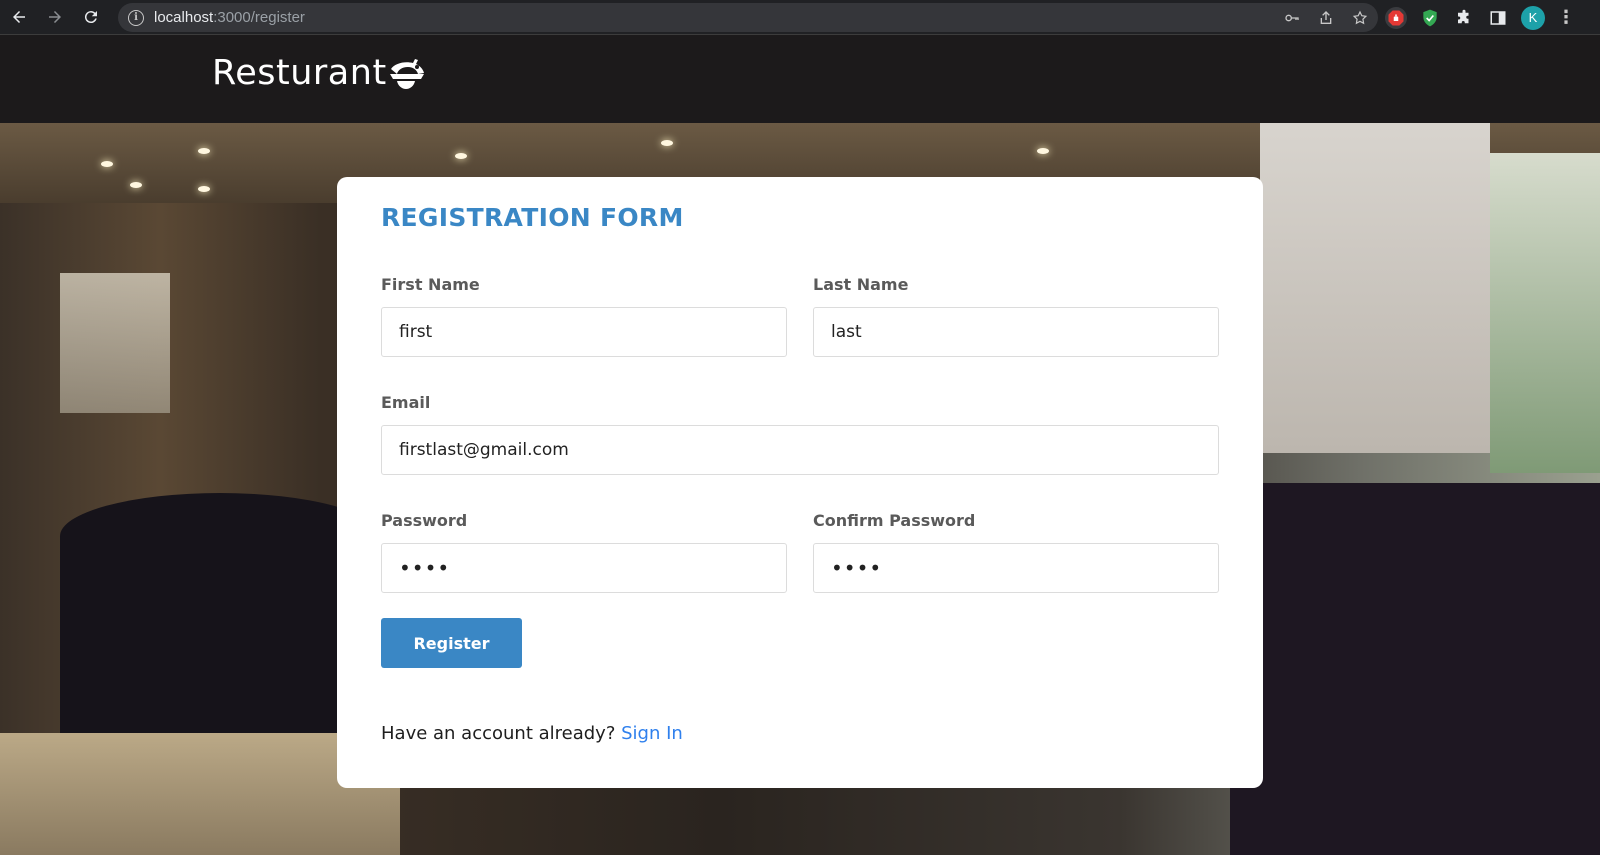 Image resolution: width=1600 pixels, height=855 pixels. I want to click on bookmark-star-icon, so click(1360, 18).